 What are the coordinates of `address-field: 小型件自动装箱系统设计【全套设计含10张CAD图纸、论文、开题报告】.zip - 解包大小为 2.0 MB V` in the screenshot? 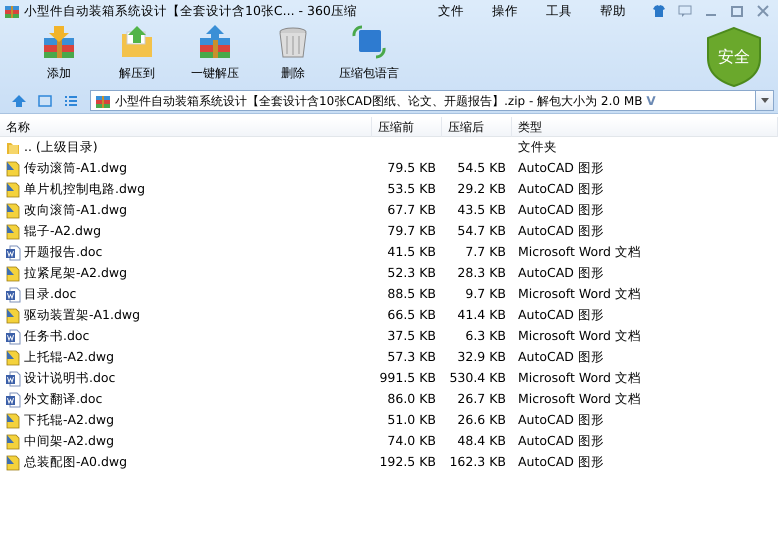 It's located at (423, 100).